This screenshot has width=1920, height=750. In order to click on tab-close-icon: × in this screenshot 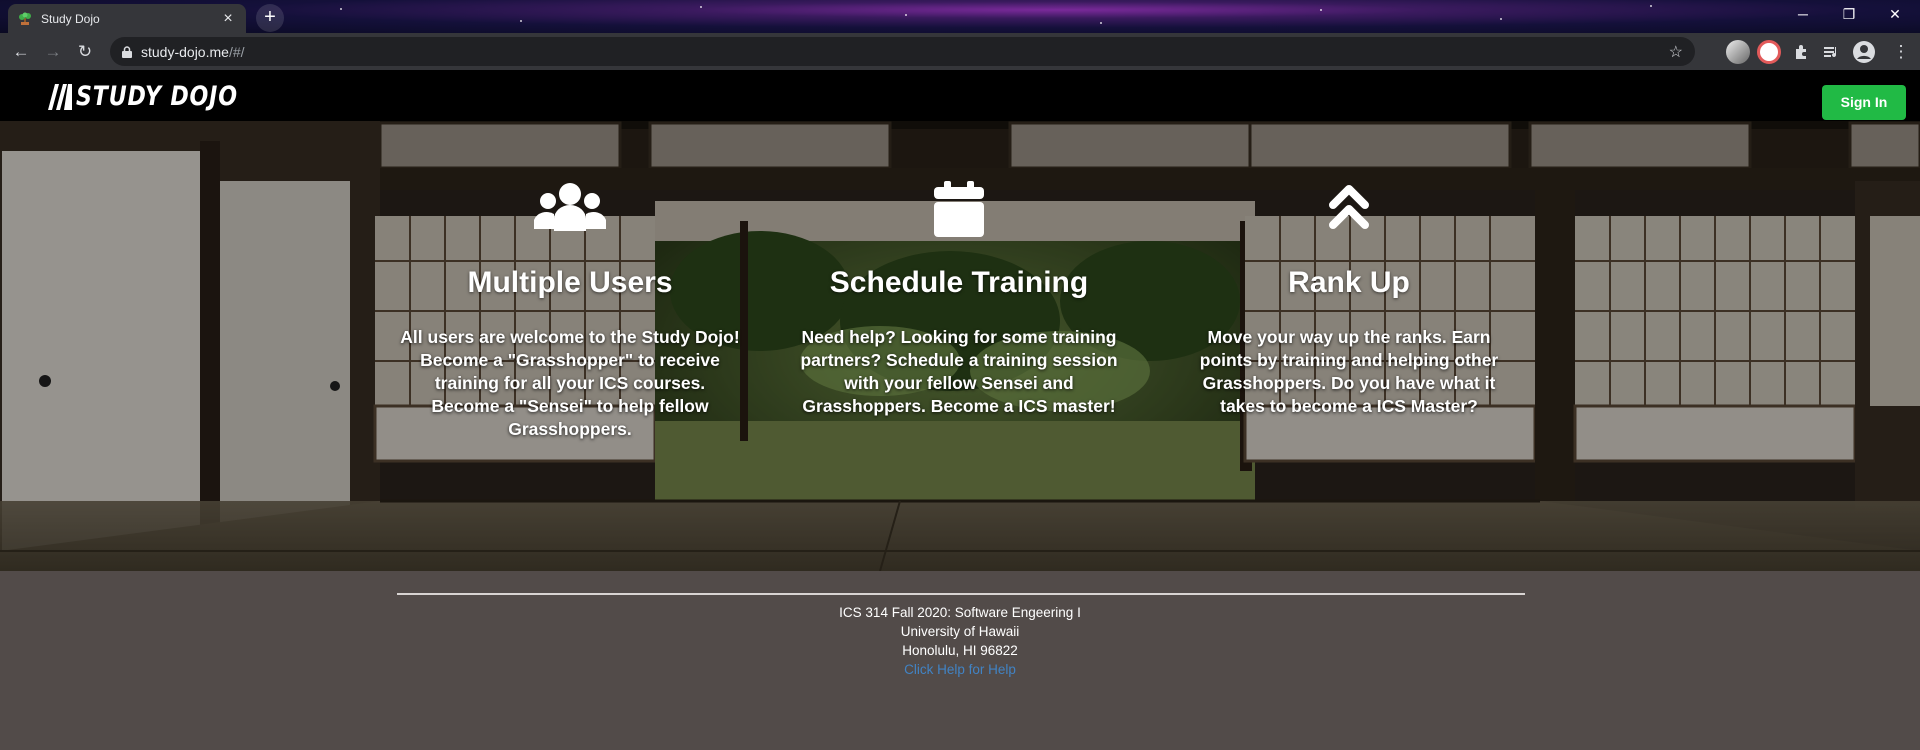, I will do `click(228, 18)`.